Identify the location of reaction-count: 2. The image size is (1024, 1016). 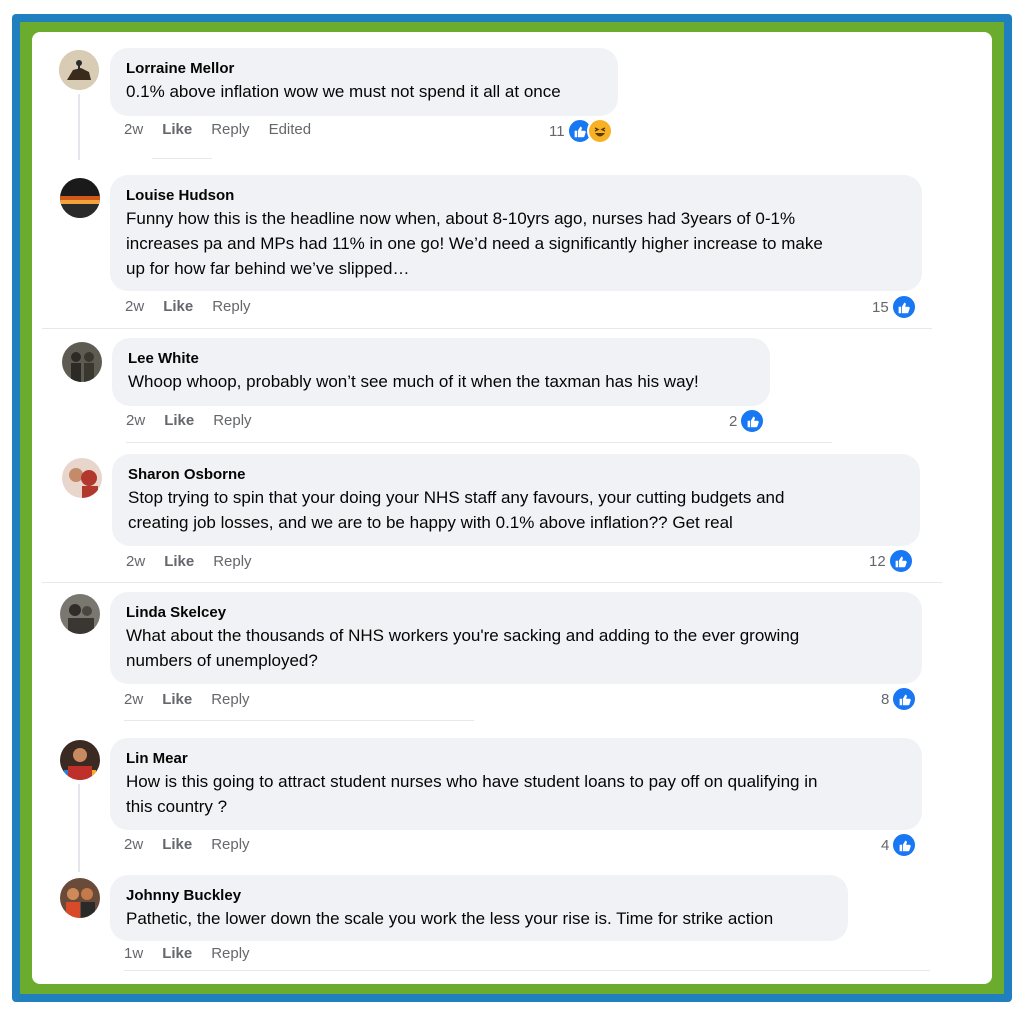
(733, 421).